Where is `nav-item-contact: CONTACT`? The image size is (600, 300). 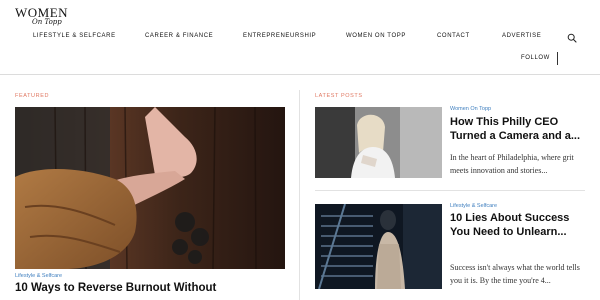 nav-item-contact: CONTACT is located at coordinates (453, 36).